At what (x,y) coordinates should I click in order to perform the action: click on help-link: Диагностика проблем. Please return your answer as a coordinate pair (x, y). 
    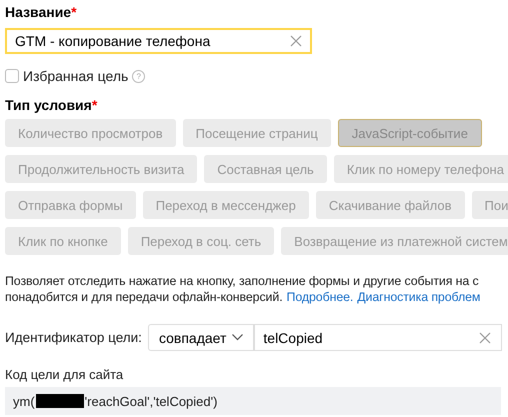
    Looking at the image, I should click on (418, 297).